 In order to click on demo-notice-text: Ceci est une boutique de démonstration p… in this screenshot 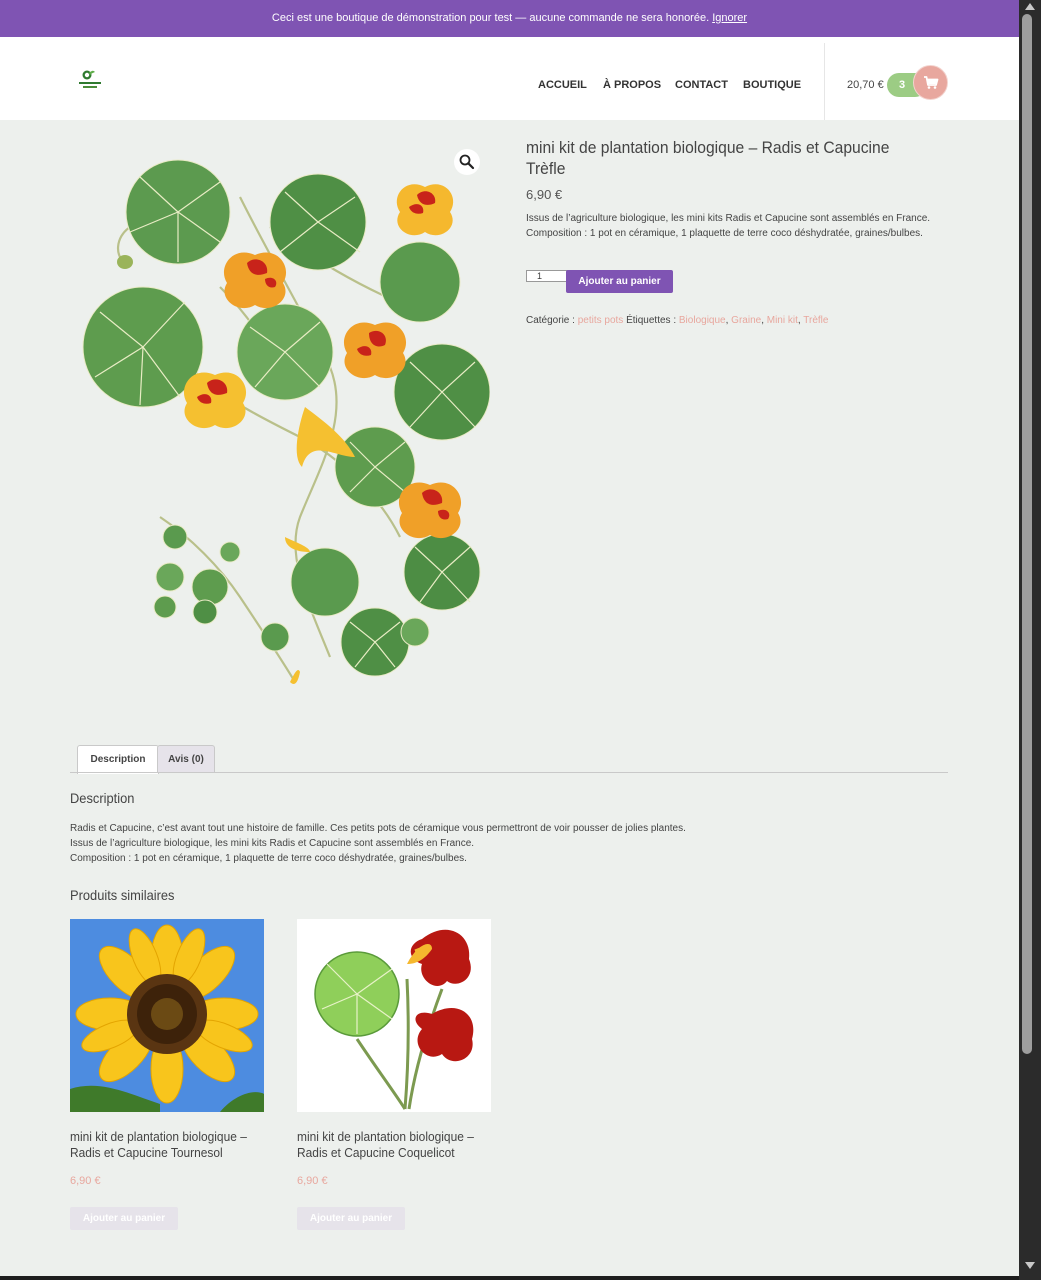, I will do `click(490, 18)`.